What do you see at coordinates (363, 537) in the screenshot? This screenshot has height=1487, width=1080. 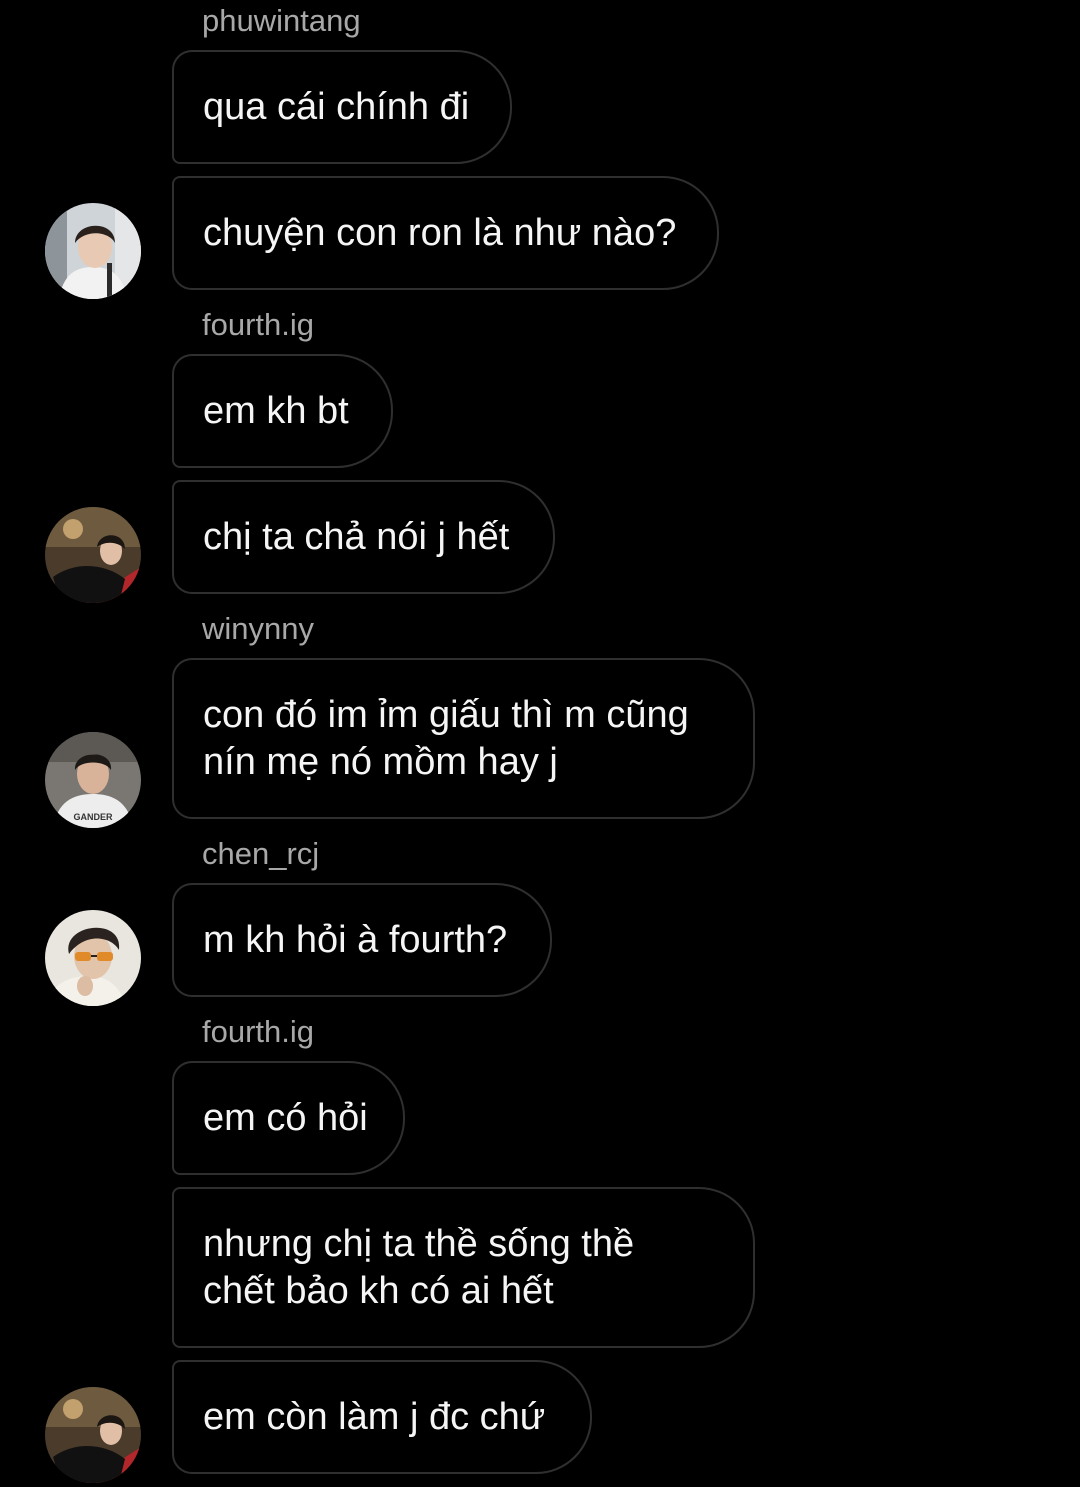 I see `message-bubble: chị ta chả nói j hết` at bounding box center [363, 537].